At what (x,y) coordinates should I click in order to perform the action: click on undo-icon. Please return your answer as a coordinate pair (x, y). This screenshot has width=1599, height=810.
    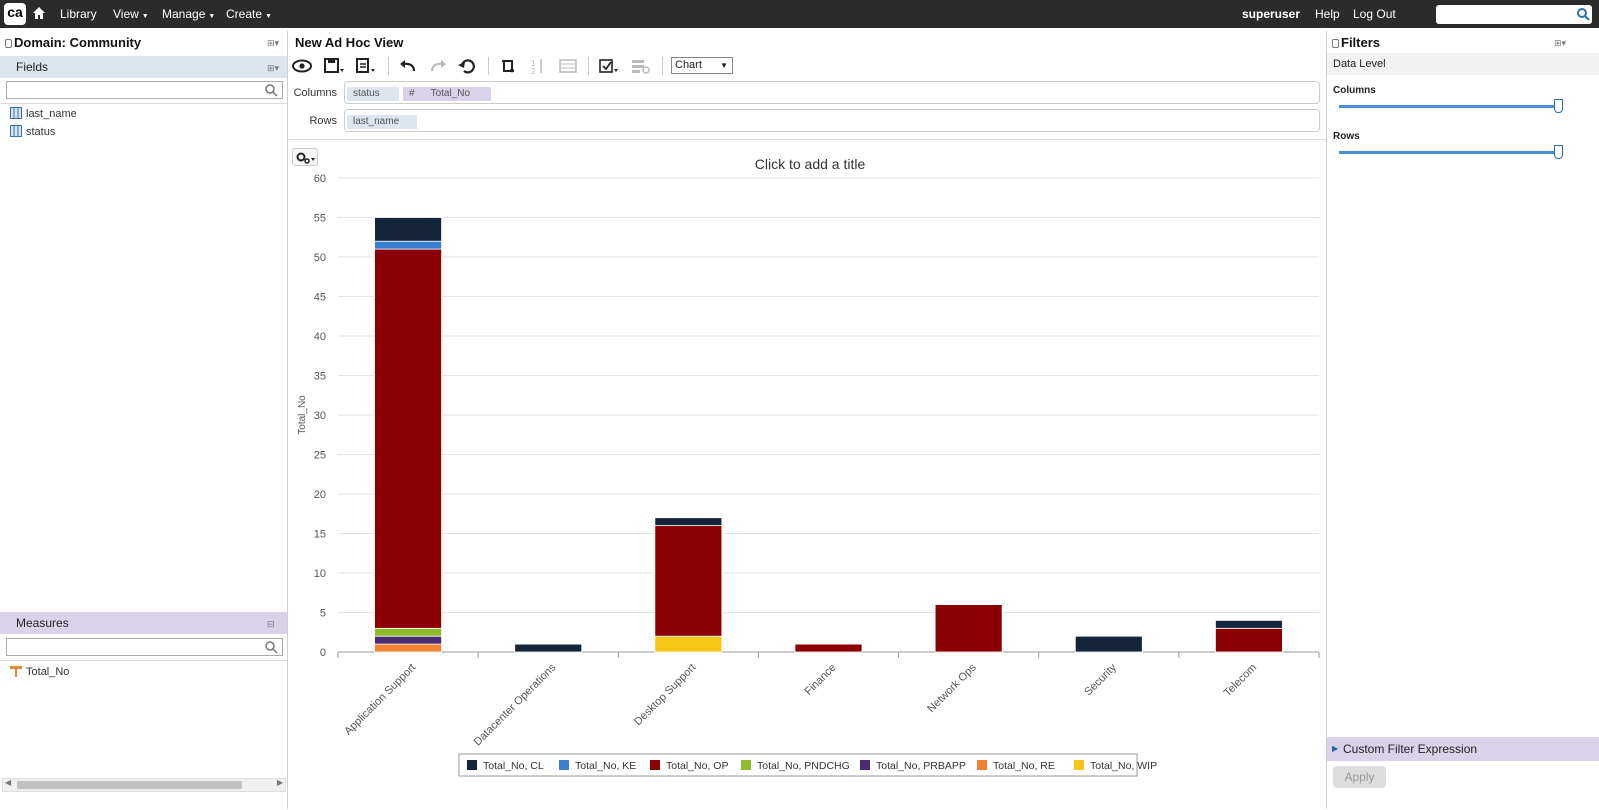
    Looking at the image, I should click on (408, 66).